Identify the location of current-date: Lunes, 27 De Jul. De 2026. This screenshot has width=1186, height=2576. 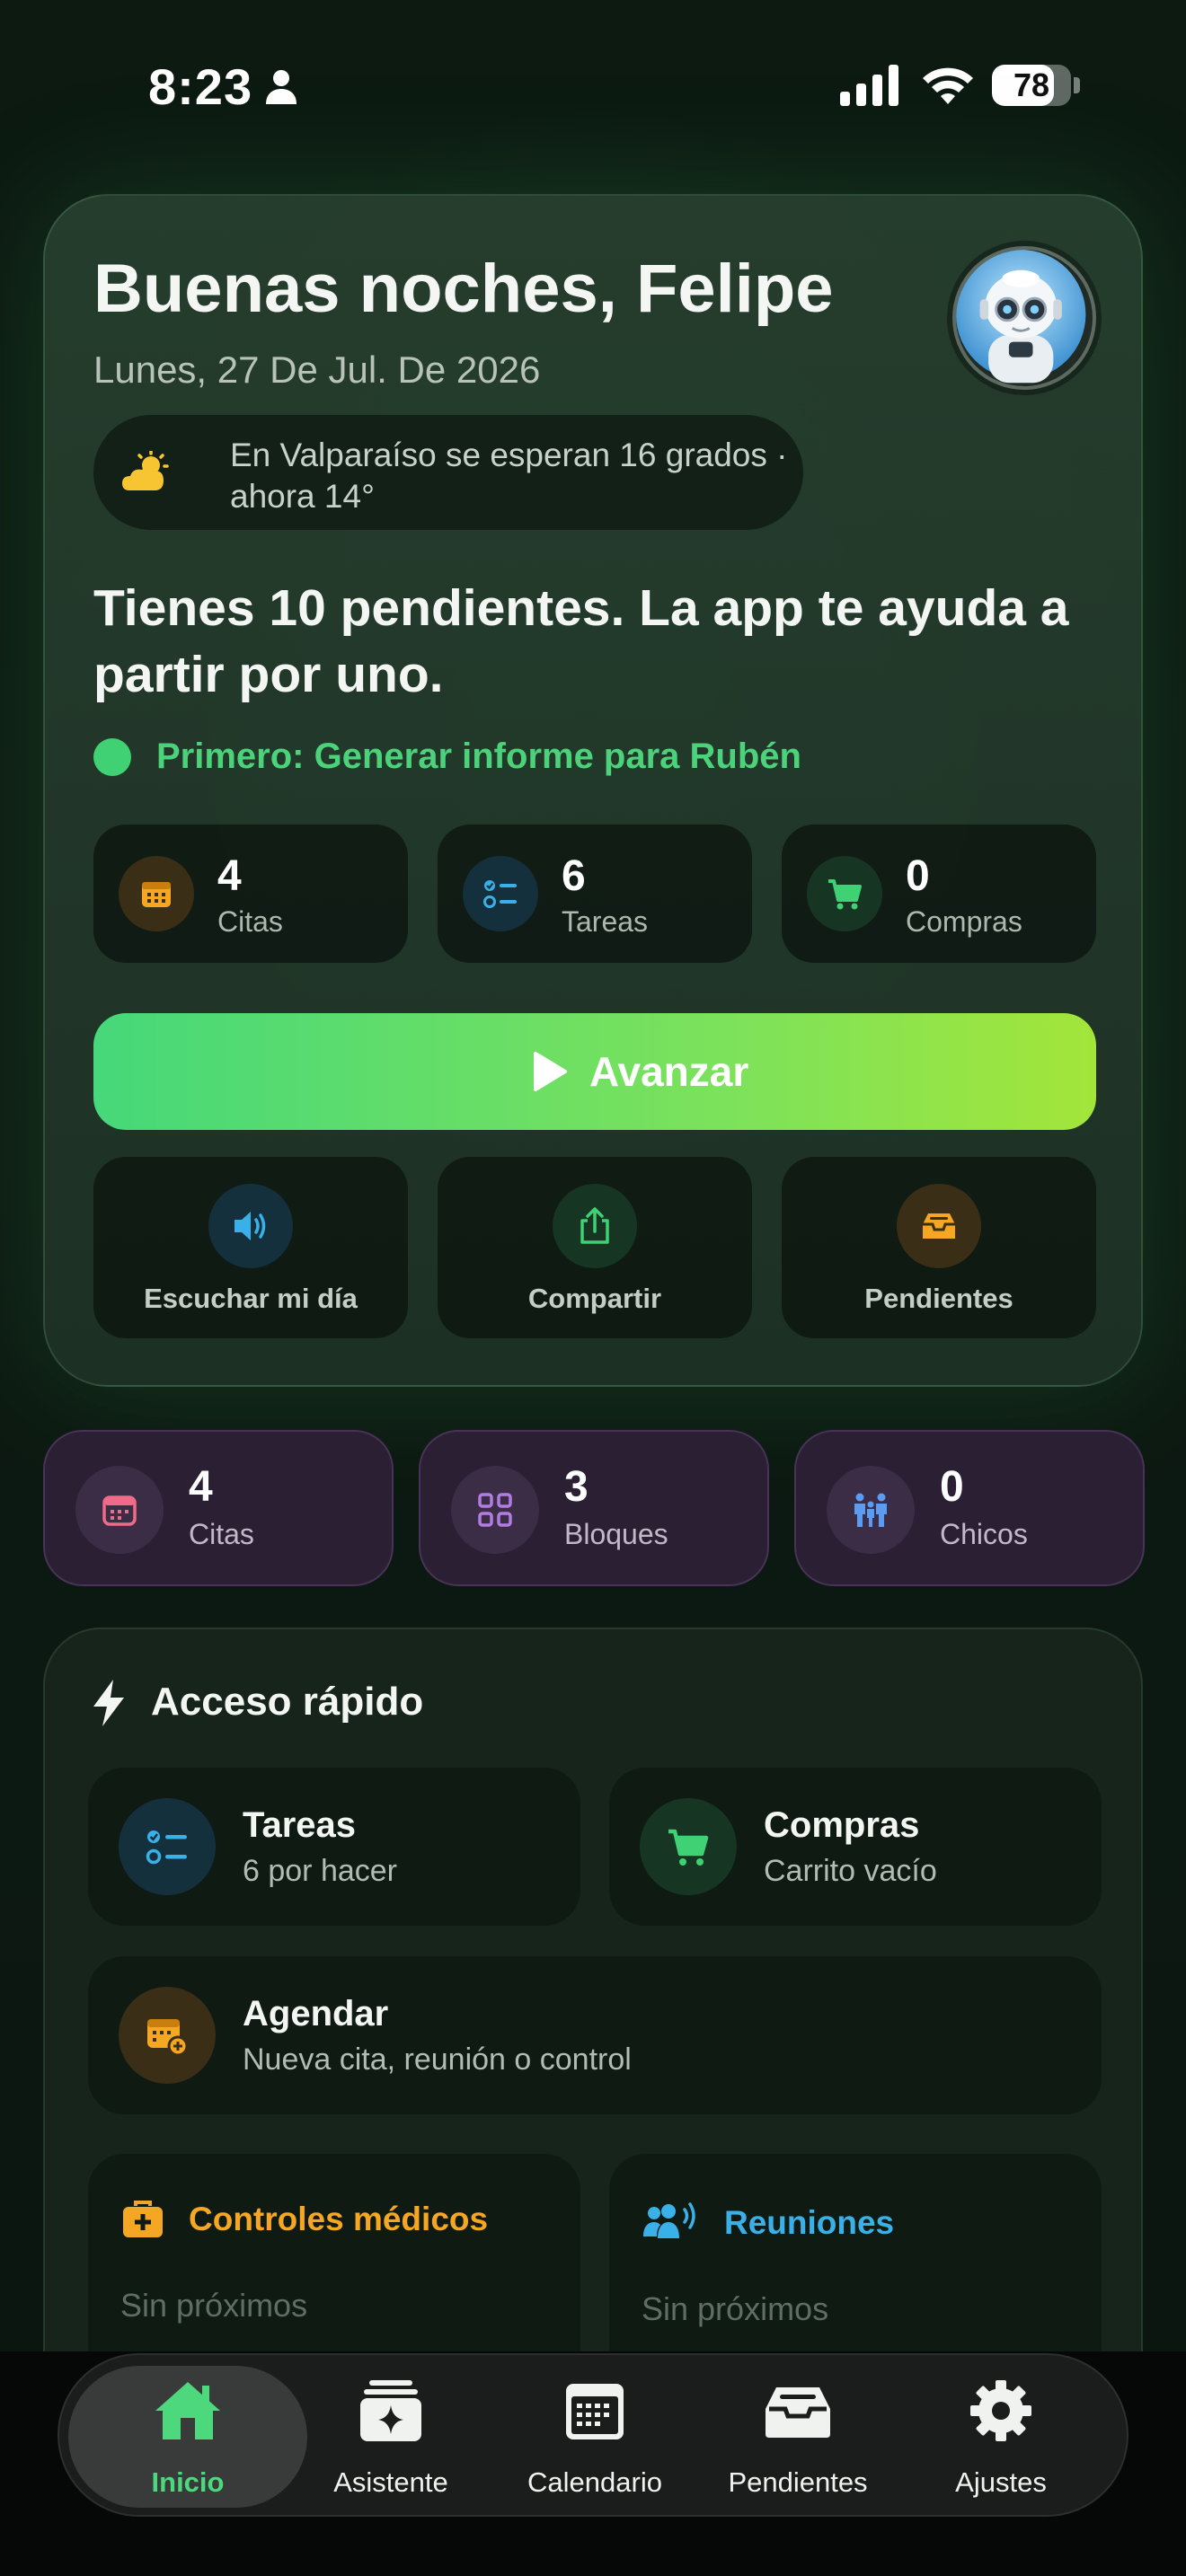
(317, 369).